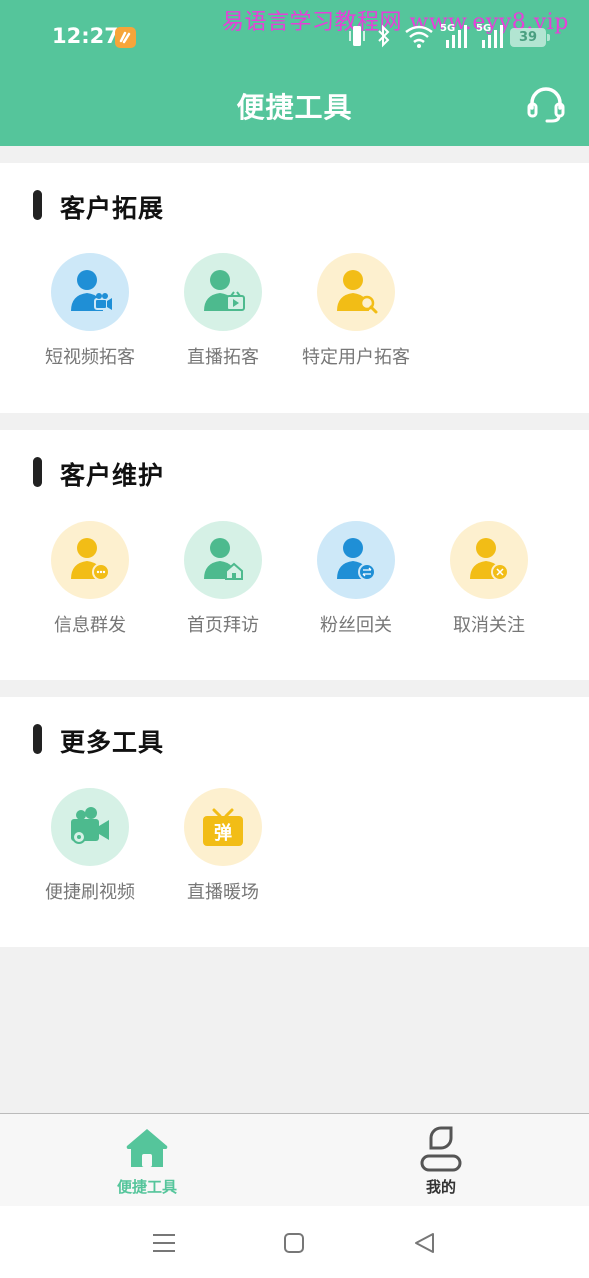 The width and height of the screenshot is (589, 1278). I want to click on tool-label: 短视频拓客, so click(90, 357).